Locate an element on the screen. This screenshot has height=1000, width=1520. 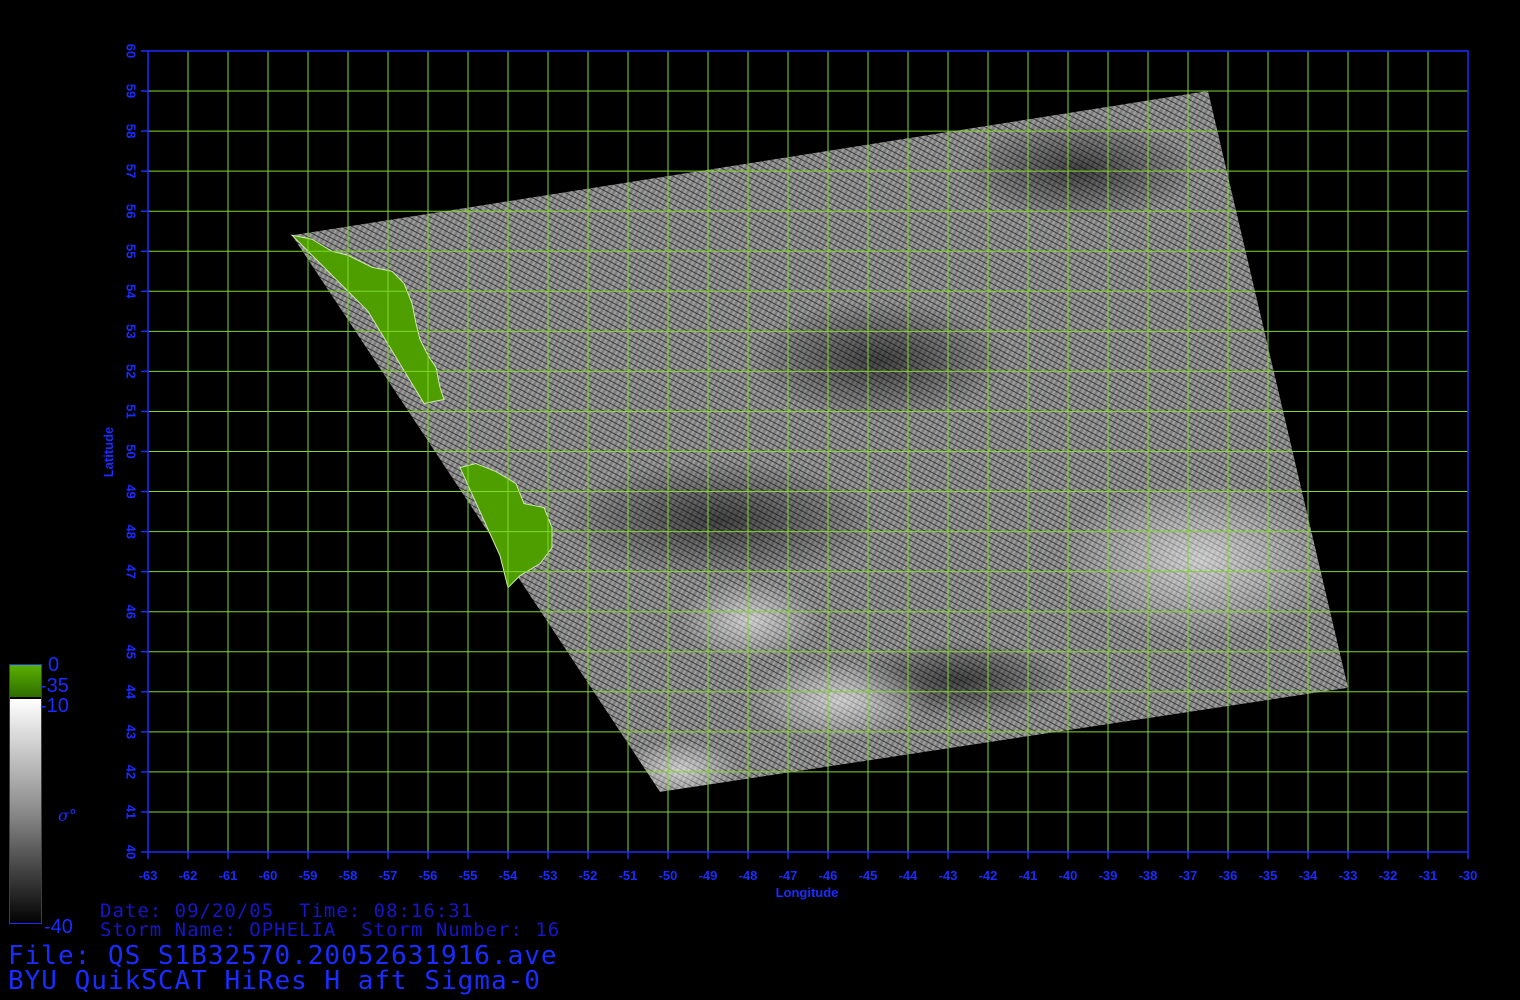
x-tick-label: -37 is located at coordinates (1188, 875).